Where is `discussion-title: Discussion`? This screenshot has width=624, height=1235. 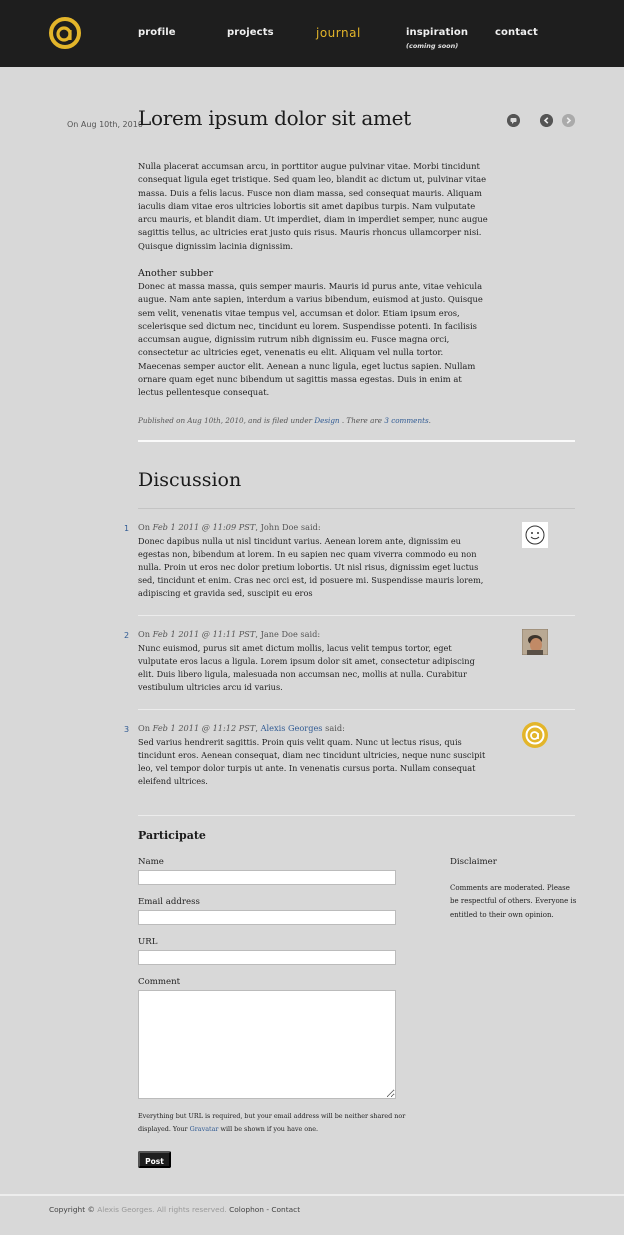
discussion-title: Discussion is located at coordinates (190, 480).